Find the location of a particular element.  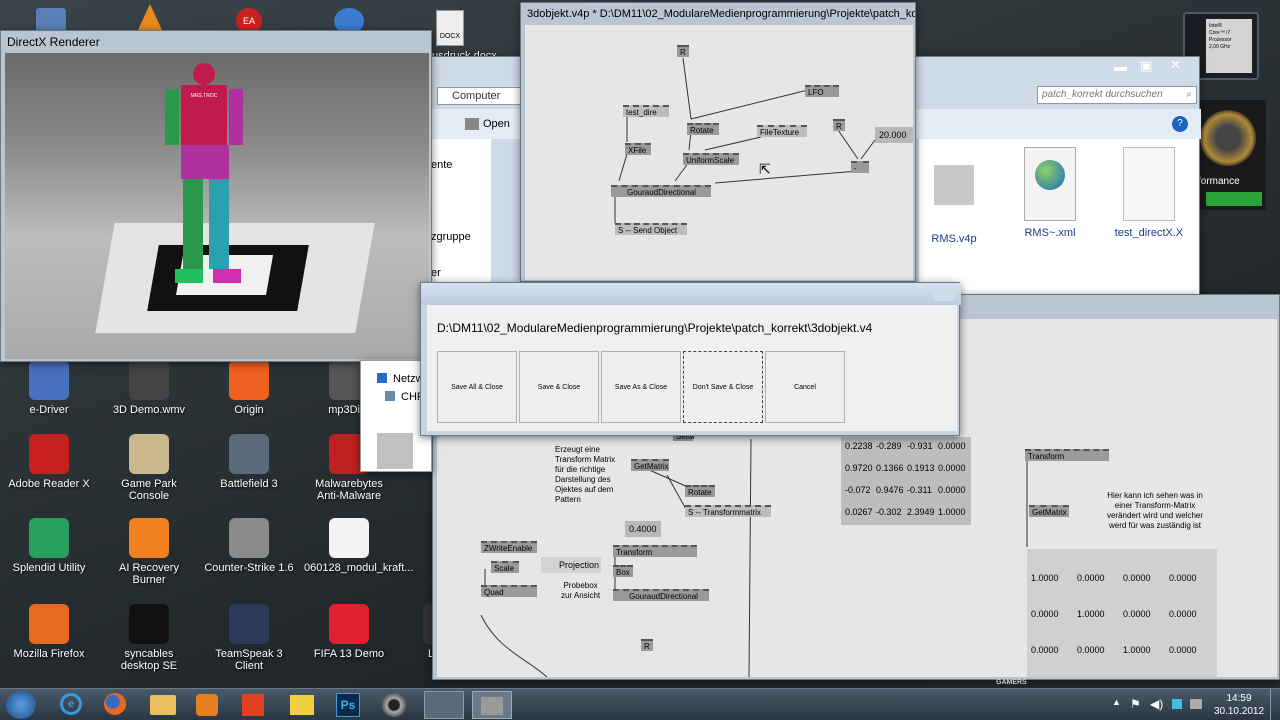

outlook-icon is located at coordinates (302, 705).